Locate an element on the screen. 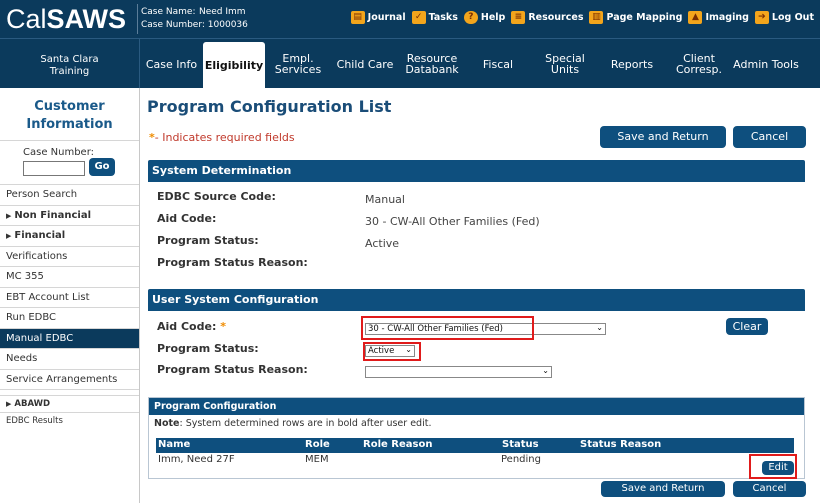 The width and height of the screenshot is (820, 503). tab-client-corresp: Client Corresp. is located at coordinates (699, 64).